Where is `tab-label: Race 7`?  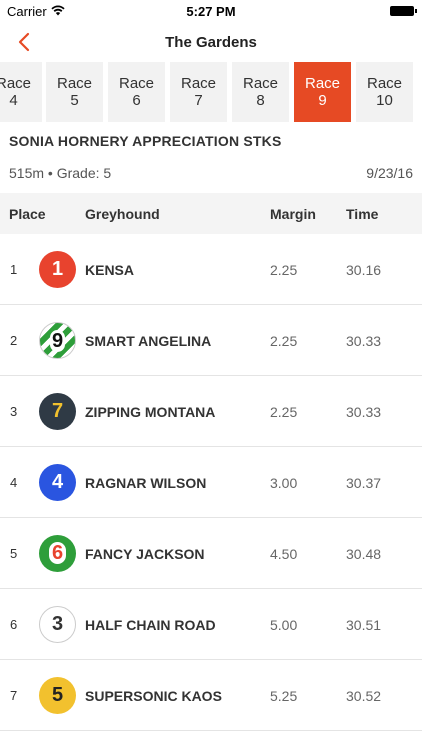 tab-label: Race 7 is located at coordinates (198, 92).